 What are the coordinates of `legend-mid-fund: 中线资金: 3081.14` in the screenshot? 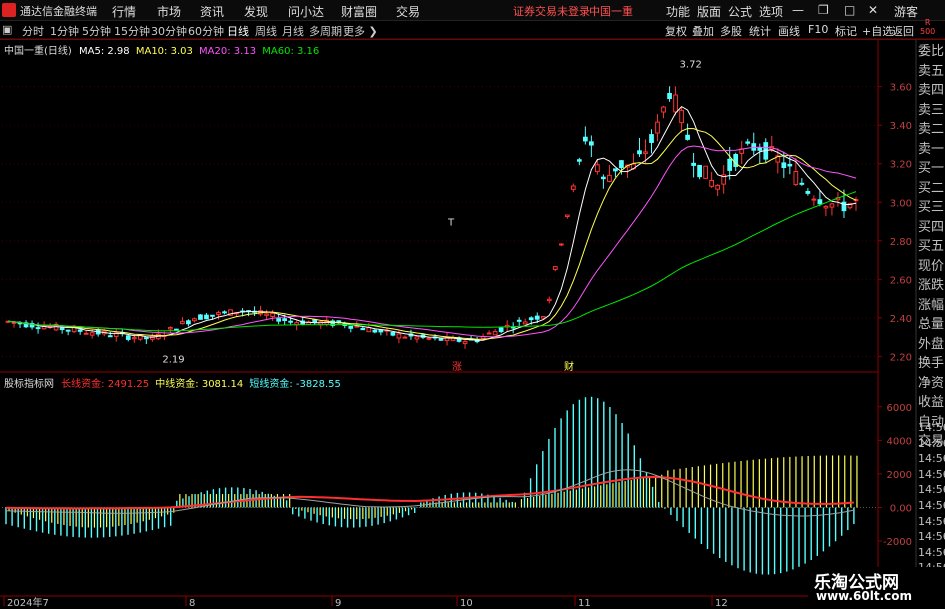 It's located at (199, 384).